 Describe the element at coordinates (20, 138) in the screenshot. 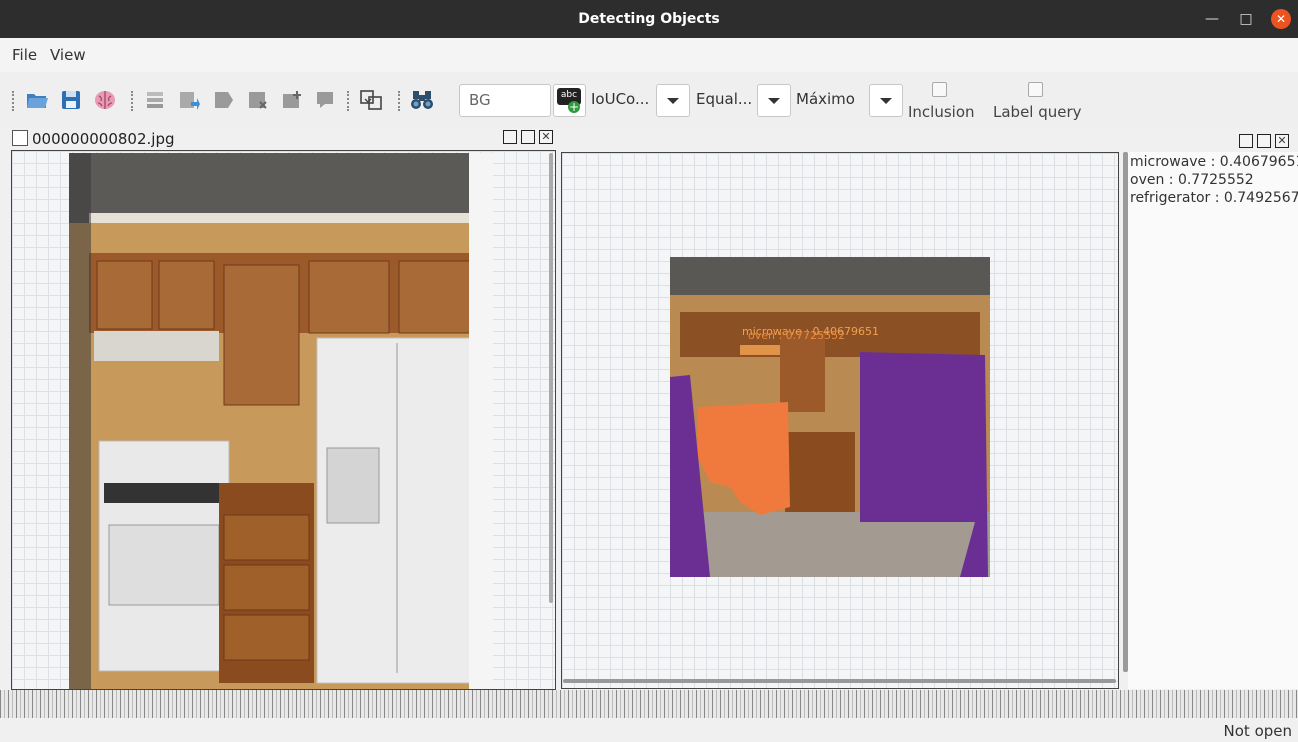

I see `image-file-icon` at that location.